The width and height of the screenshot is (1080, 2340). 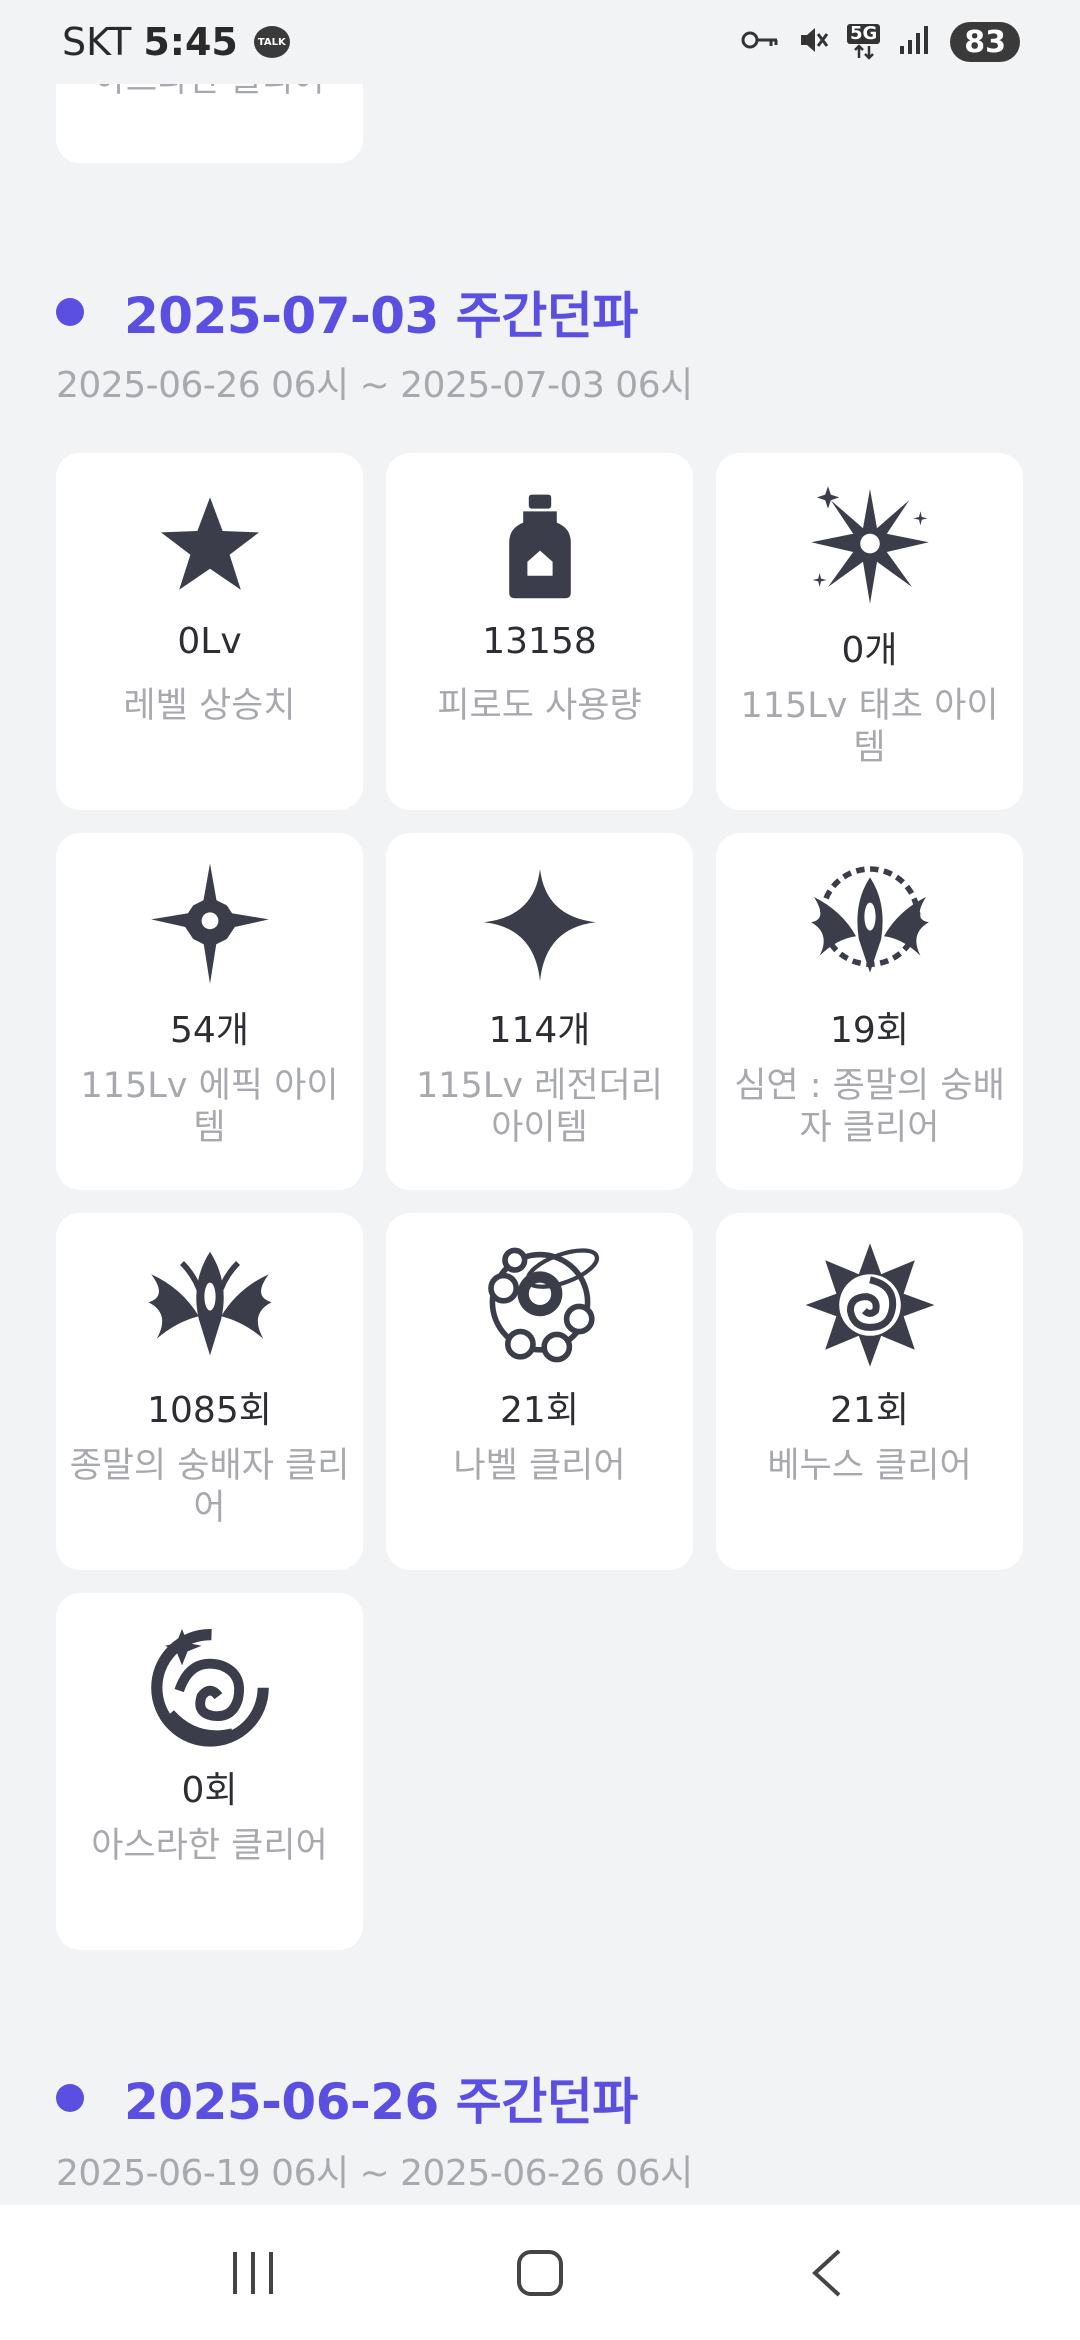 I want to click on stat-value: 114개, so click(x=539, y=1030).